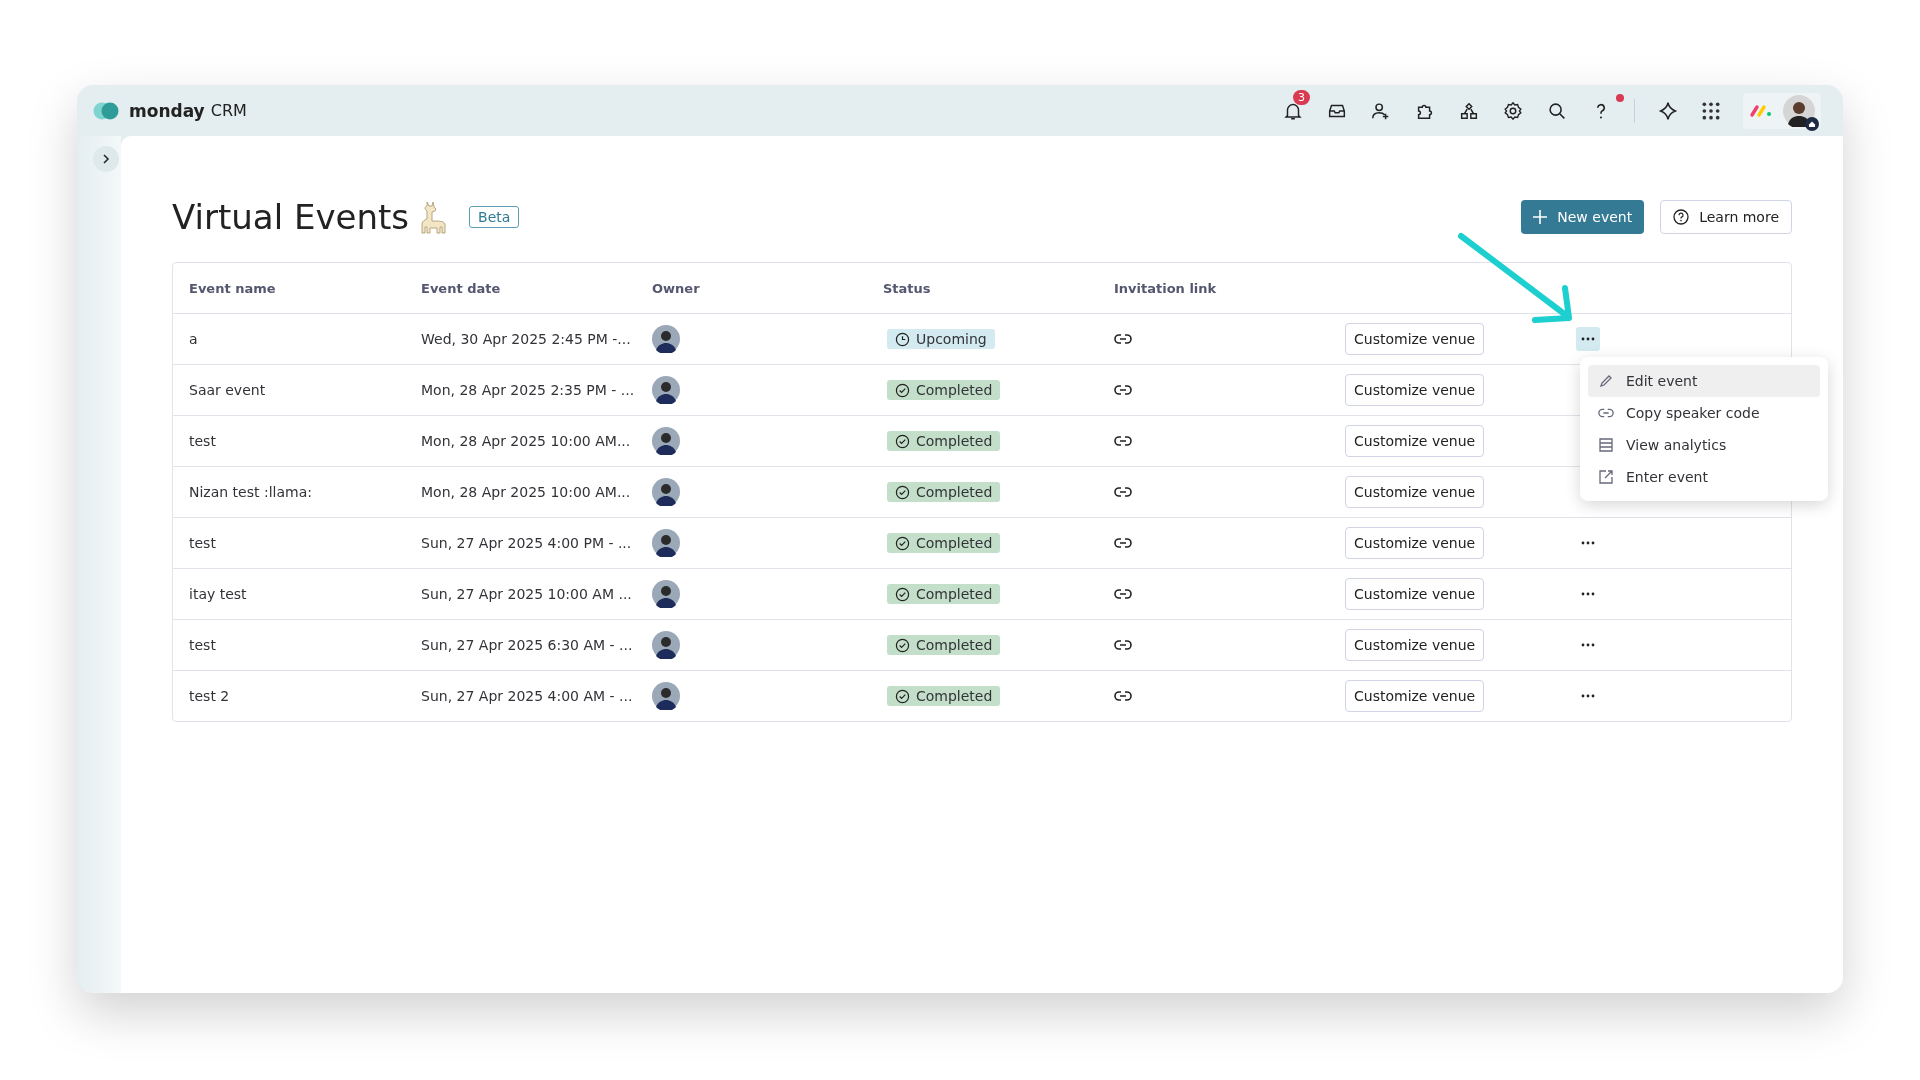  Describe the element at coordinates (194, 339) in the screenshot. I see `event-name-cell-text: a` at that location.